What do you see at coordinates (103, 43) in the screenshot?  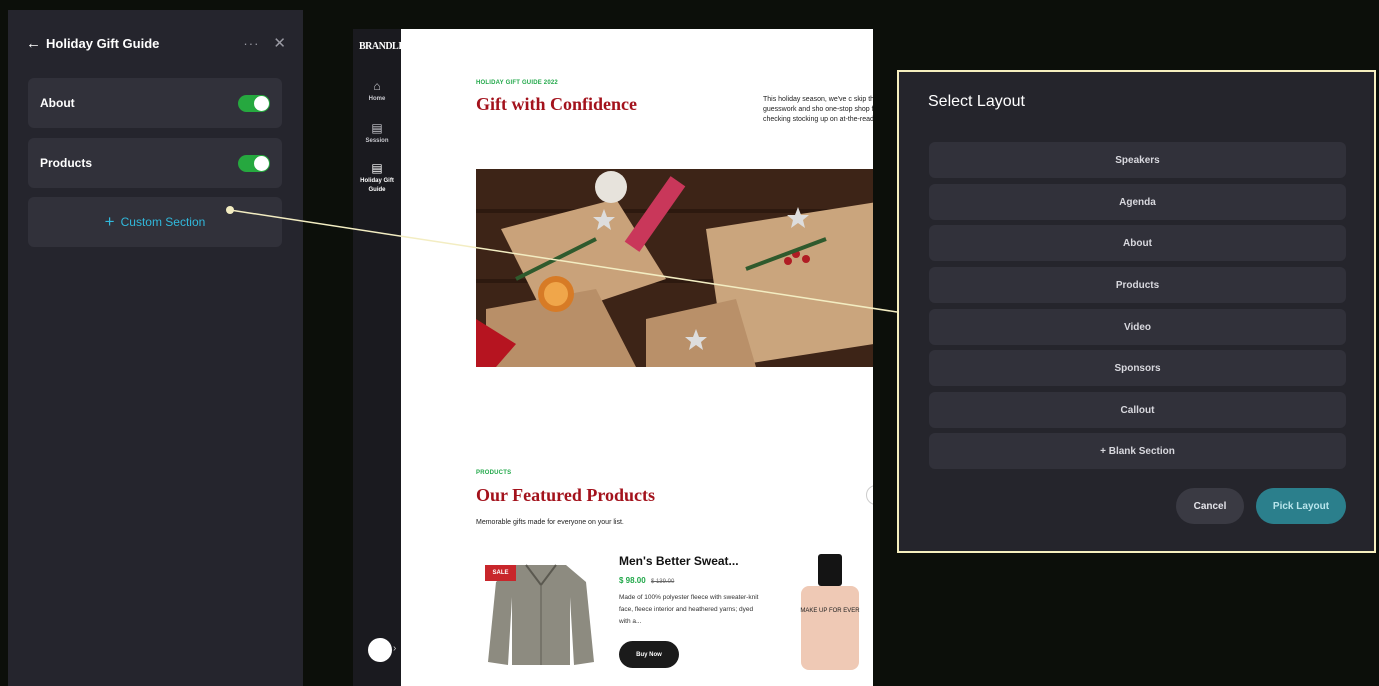 I see `panel-title: Holiday Gift Guide` at bounding box center [103, 43].